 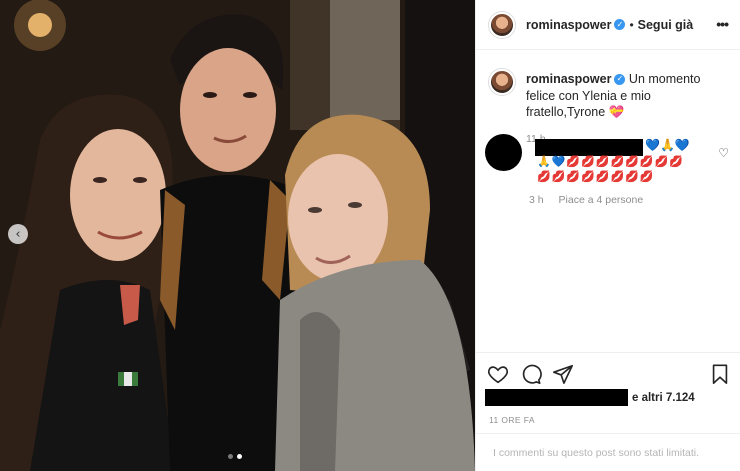 I want to click on comment-avatar-redacted, so click(x=503, y=152).